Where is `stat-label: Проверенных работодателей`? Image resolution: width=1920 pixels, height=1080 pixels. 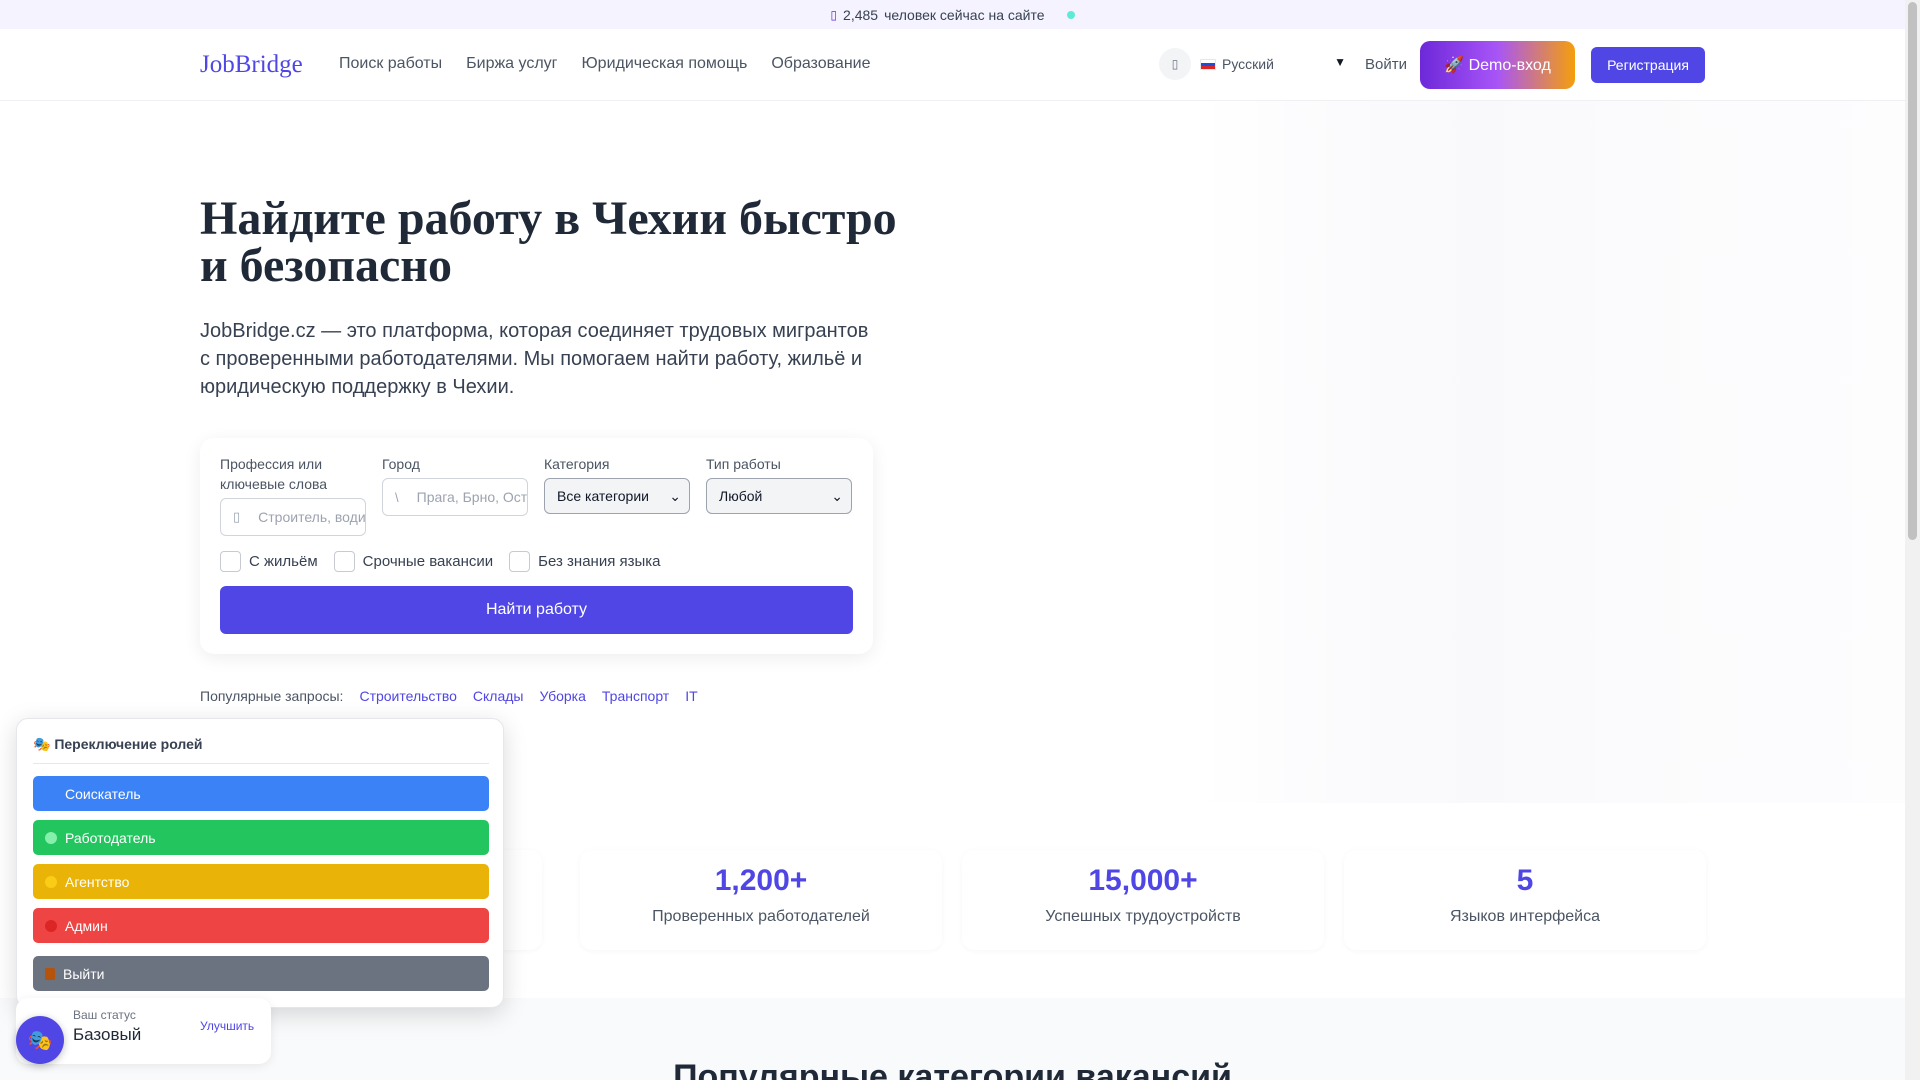
stat-label: Проверенных работодателей is located at coordinates (761, 916).